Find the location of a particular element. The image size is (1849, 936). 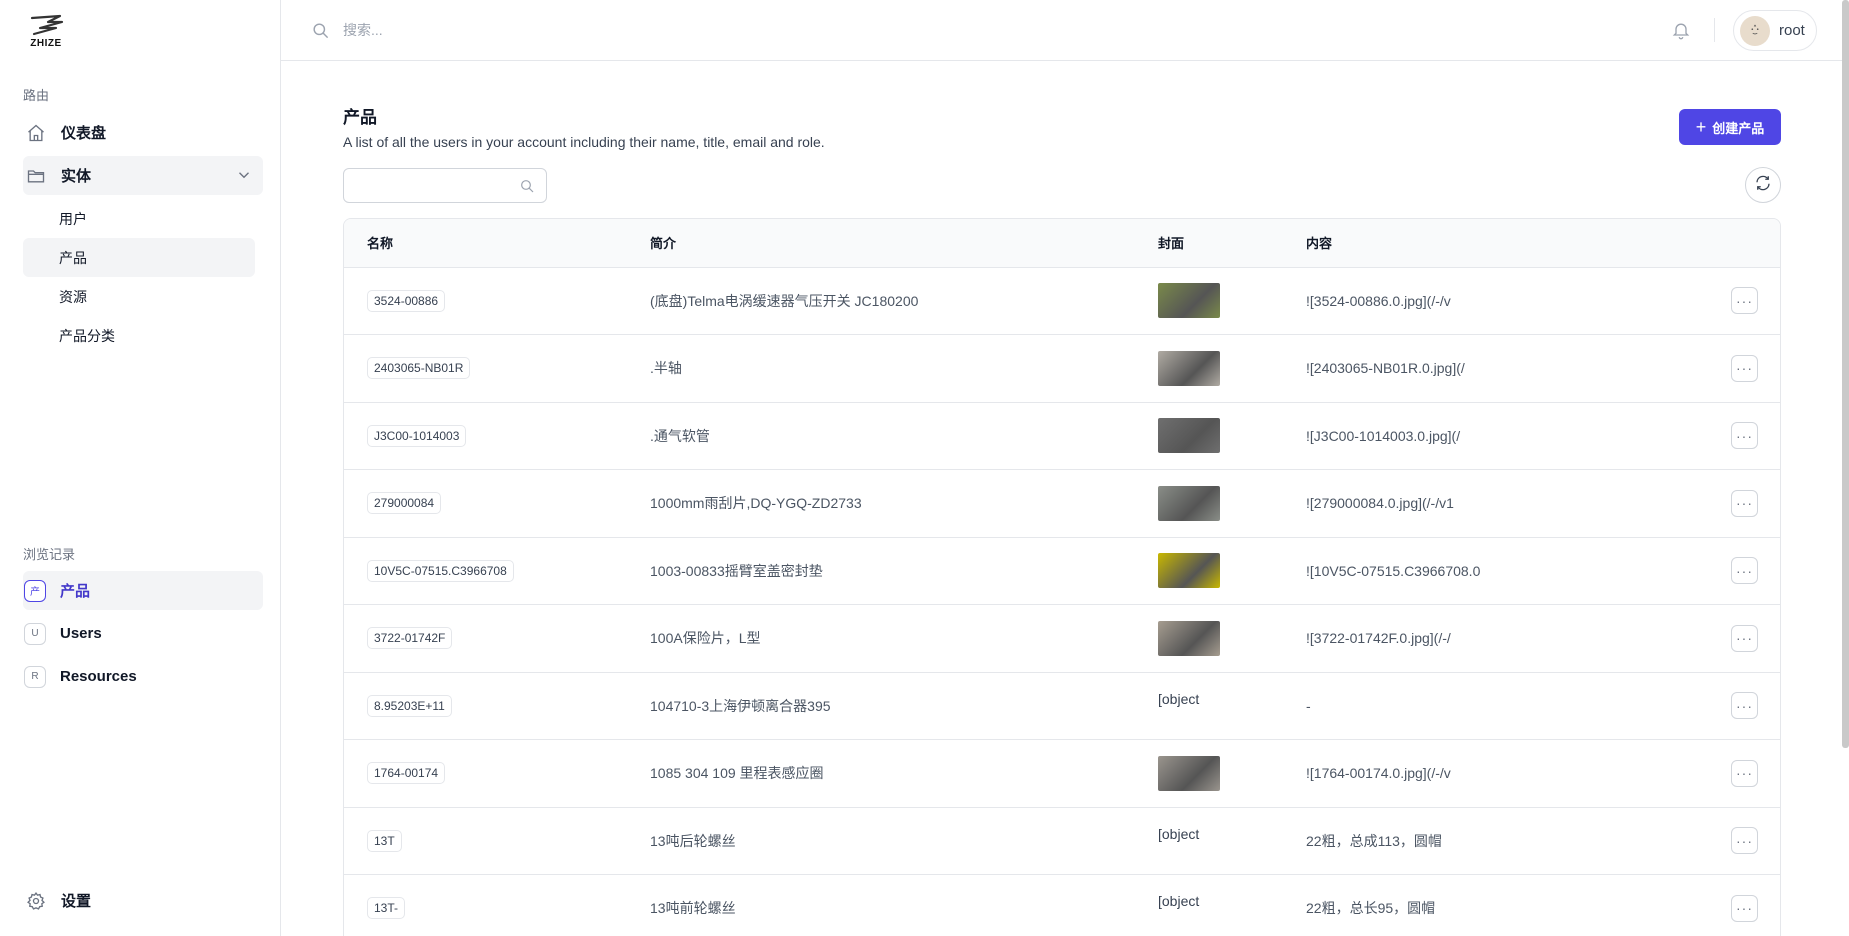

name-badge: 1764-00174 is located at coordinates (406, 773).